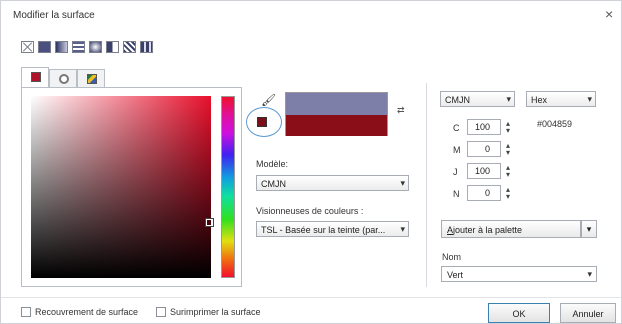  What do you see at coordinates (262, 122) in the screenshot?
I see `reference-color-swatch` at bounding box center [262, 122].